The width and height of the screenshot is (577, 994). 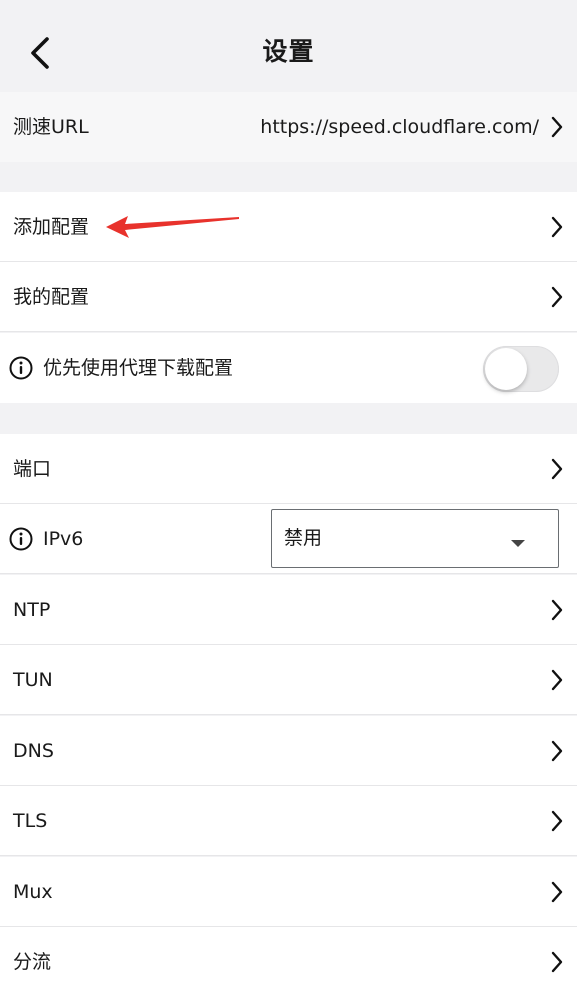 I want to click on tls-row: TLS, so click(x=288, y=821).